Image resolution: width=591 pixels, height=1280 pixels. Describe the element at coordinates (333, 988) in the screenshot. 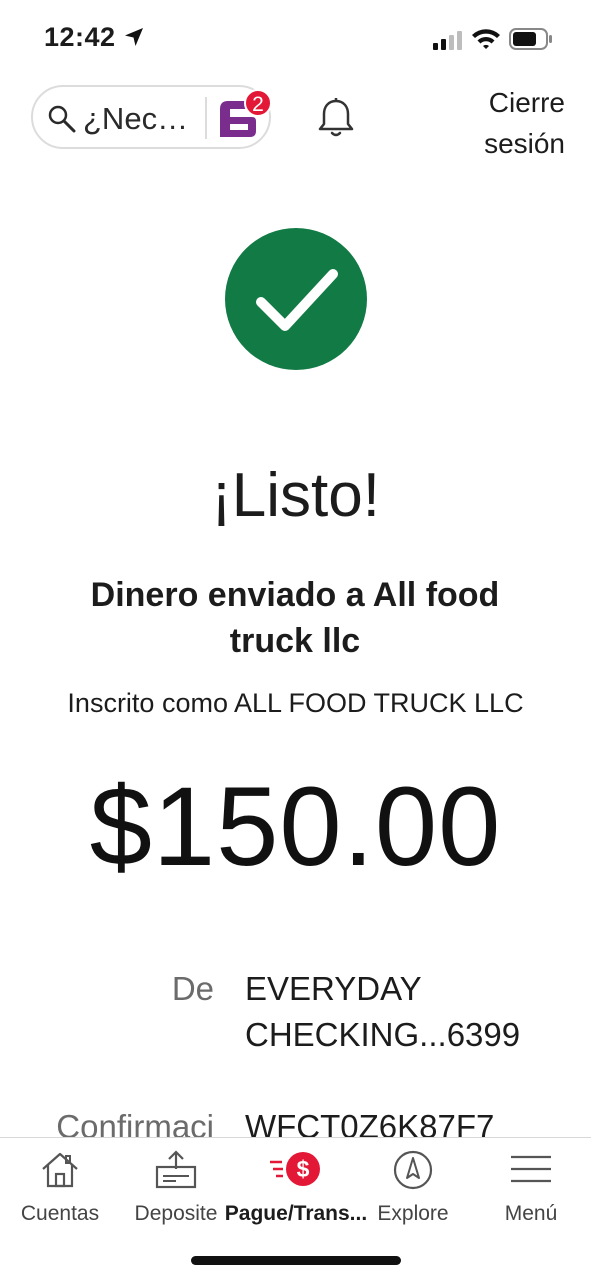

I see `from-account-line1: EVERYDAY` at that location.